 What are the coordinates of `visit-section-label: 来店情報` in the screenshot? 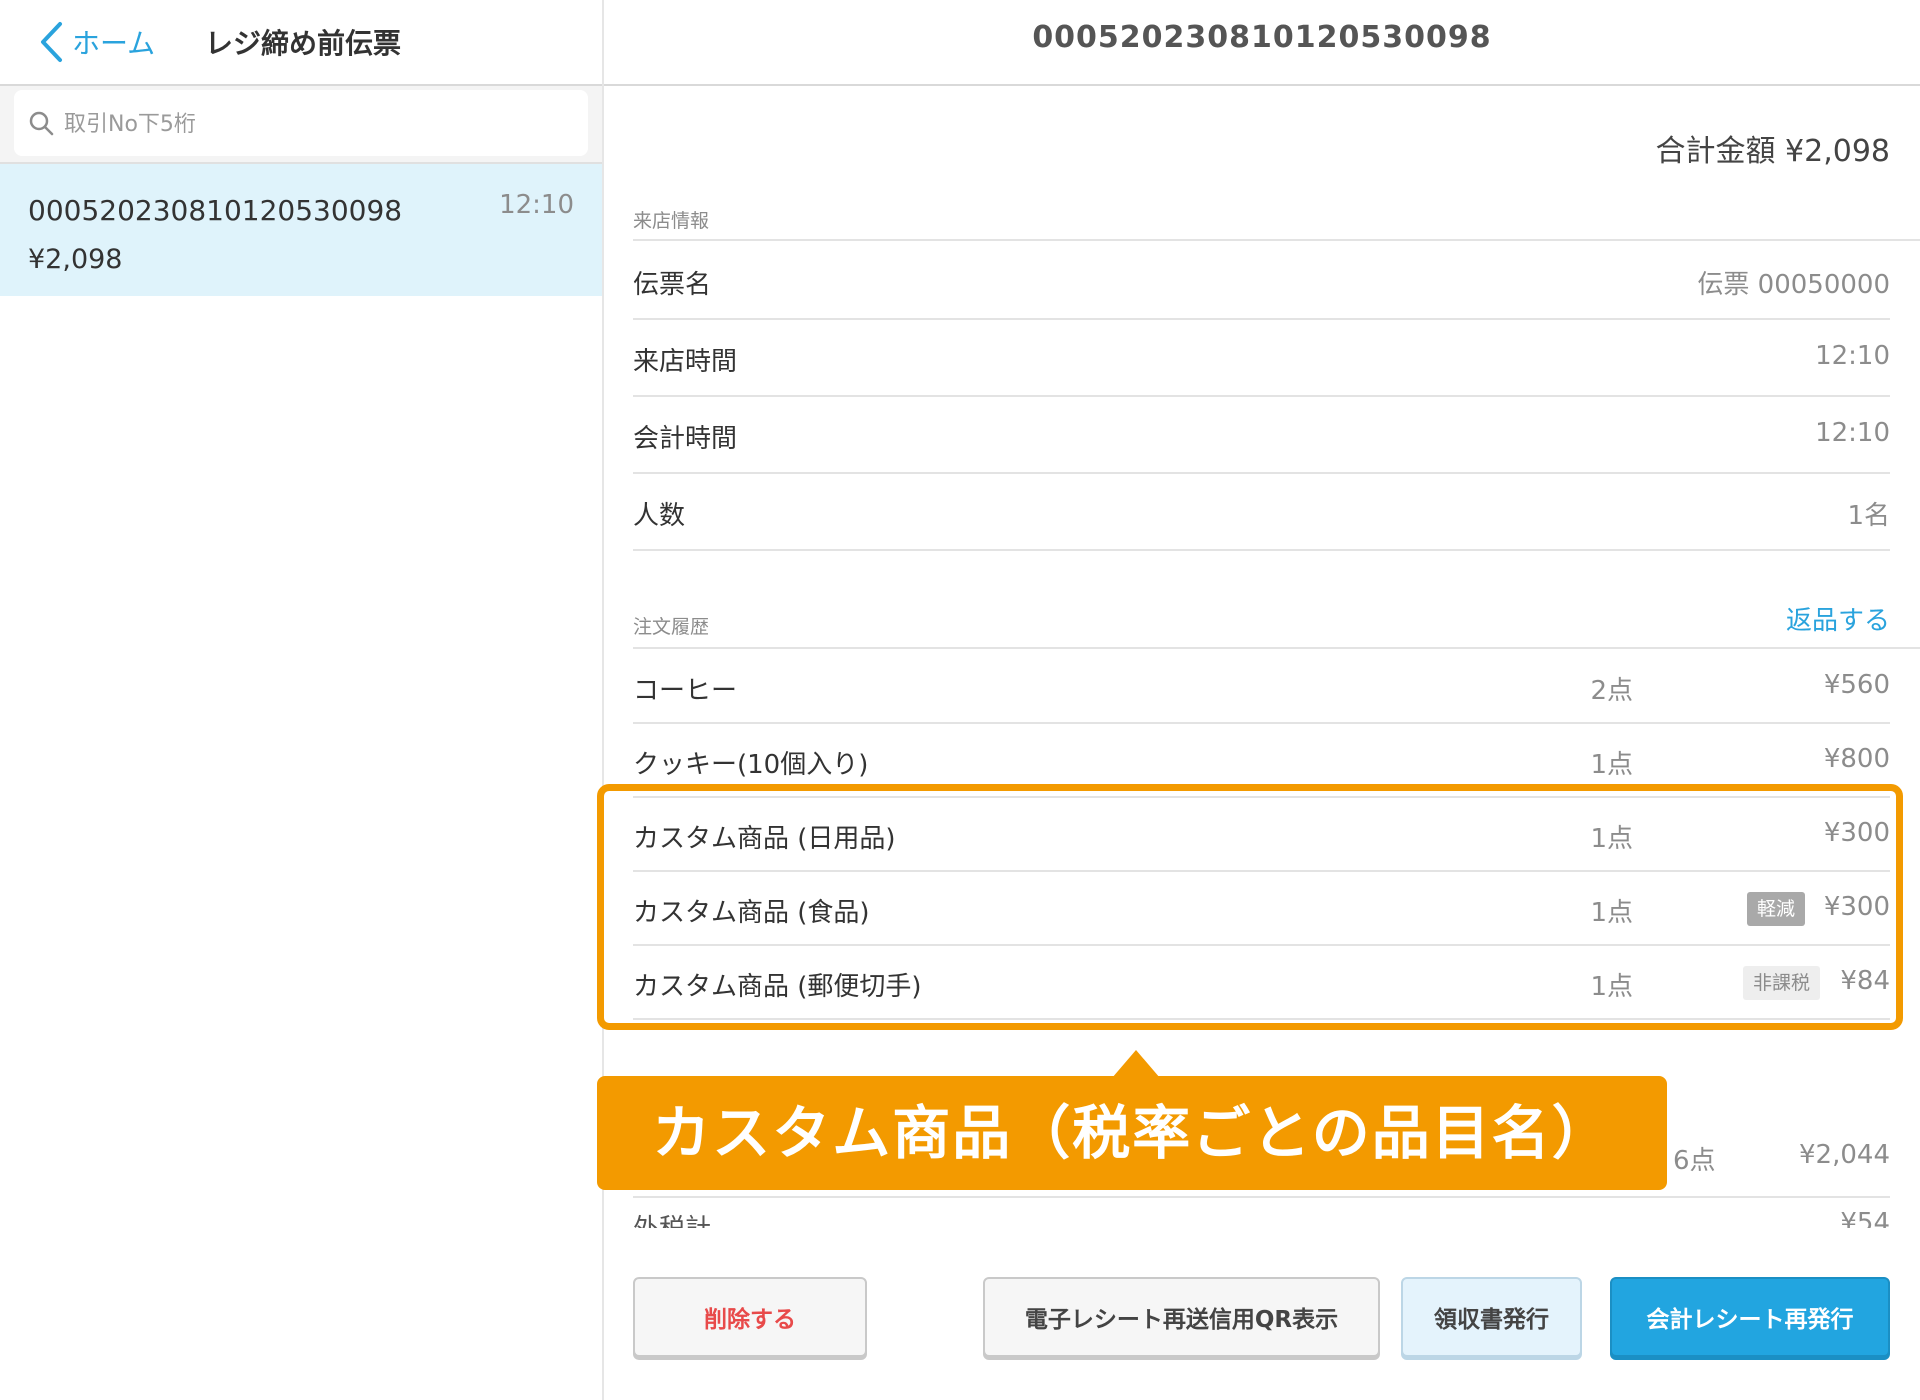 It's located at (671, 221).